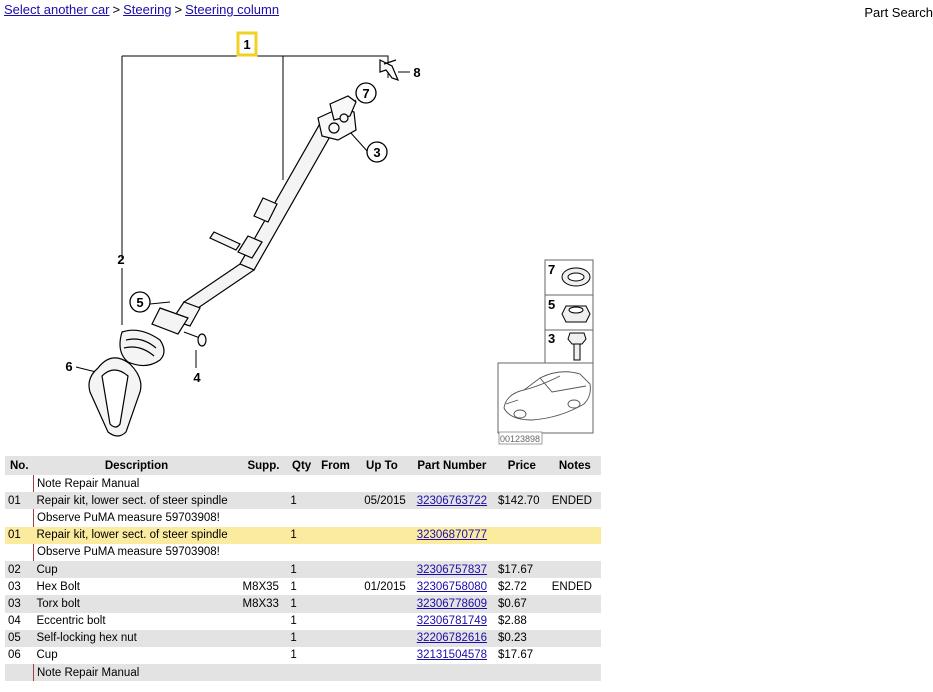 This screenshot has height=692, width=933. What do you see at coordinates (244, 227) in the screenshot?
I see `steering-shaft` at bounding box center [244, 227].